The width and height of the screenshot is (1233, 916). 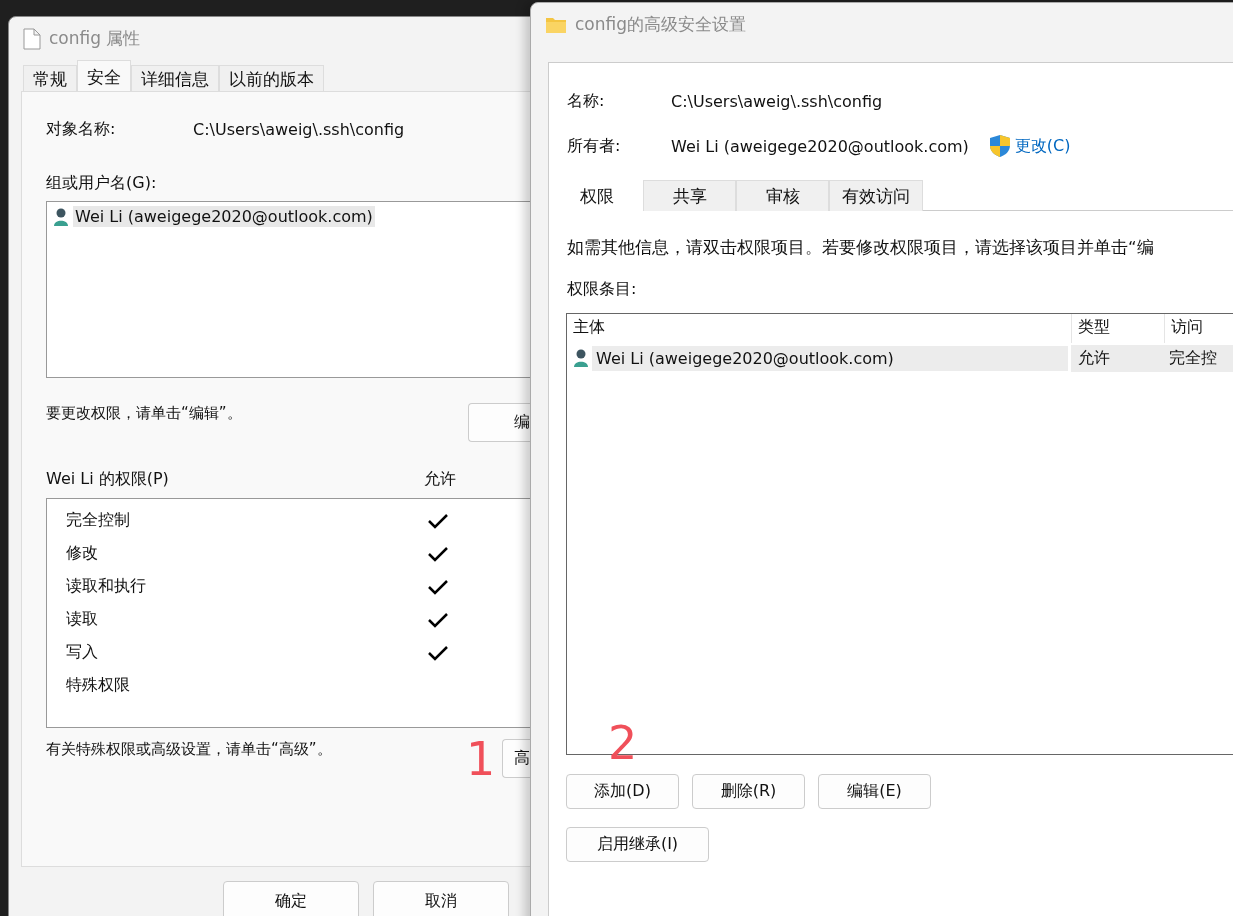 I want to click on dialog-button: 确定, so click(x=291, y=898).